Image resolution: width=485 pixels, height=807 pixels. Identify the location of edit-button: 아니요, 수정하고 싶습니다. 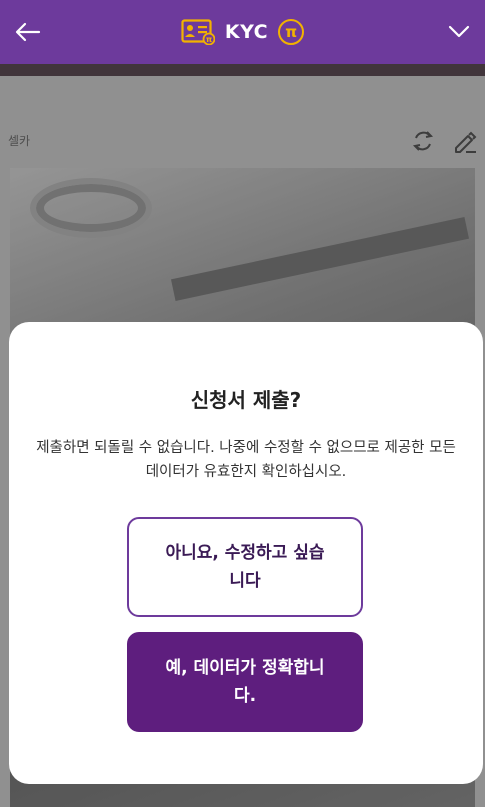
(245, 567).